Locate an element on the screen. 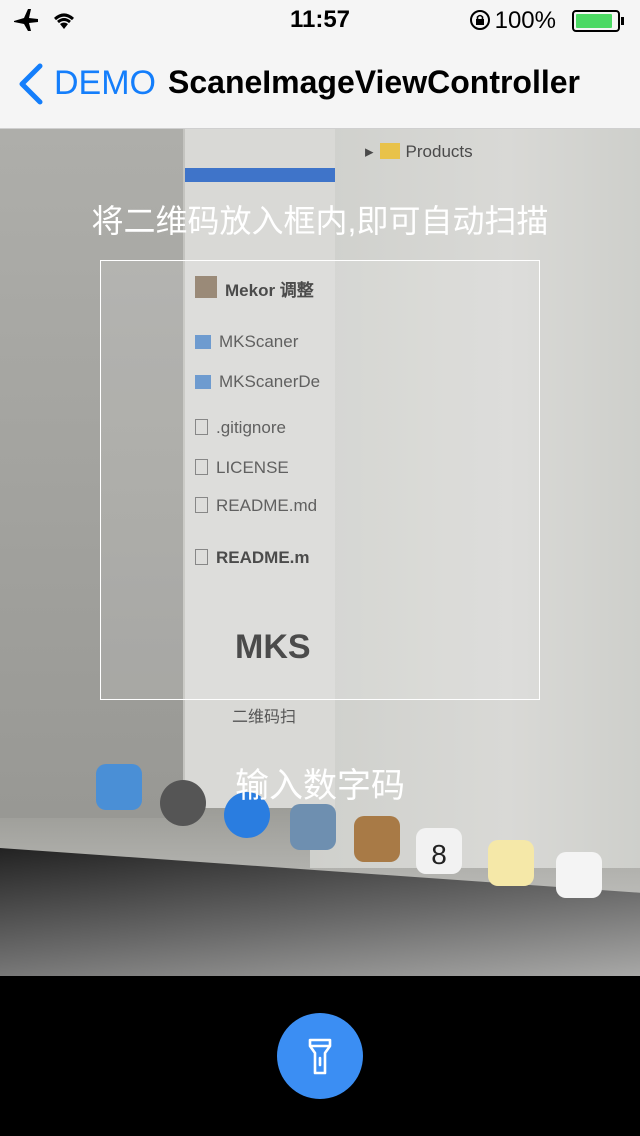 Image resolution: width=640 pixels, height=1136 pixels. photo-small-text: 二维码扫 is located at coordinates (264, 717).